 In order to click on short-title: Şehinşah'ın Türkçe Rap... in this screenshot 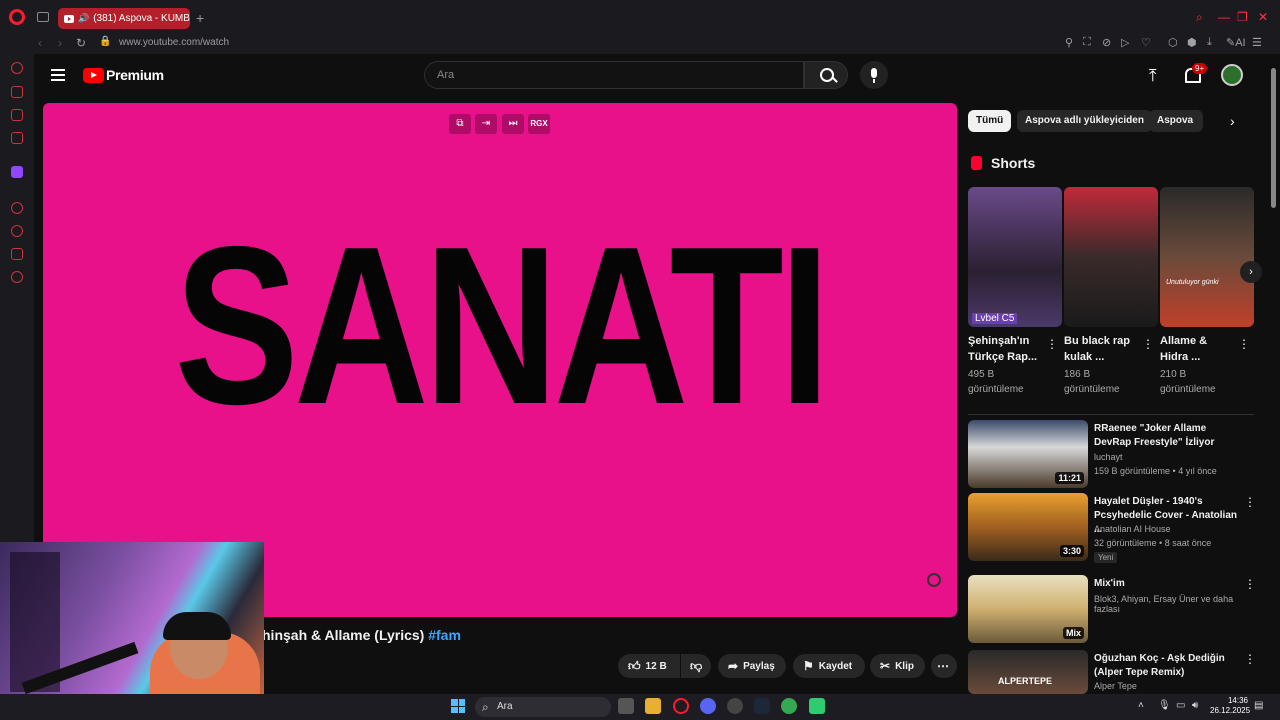, I will do `click(1005, 349)`.